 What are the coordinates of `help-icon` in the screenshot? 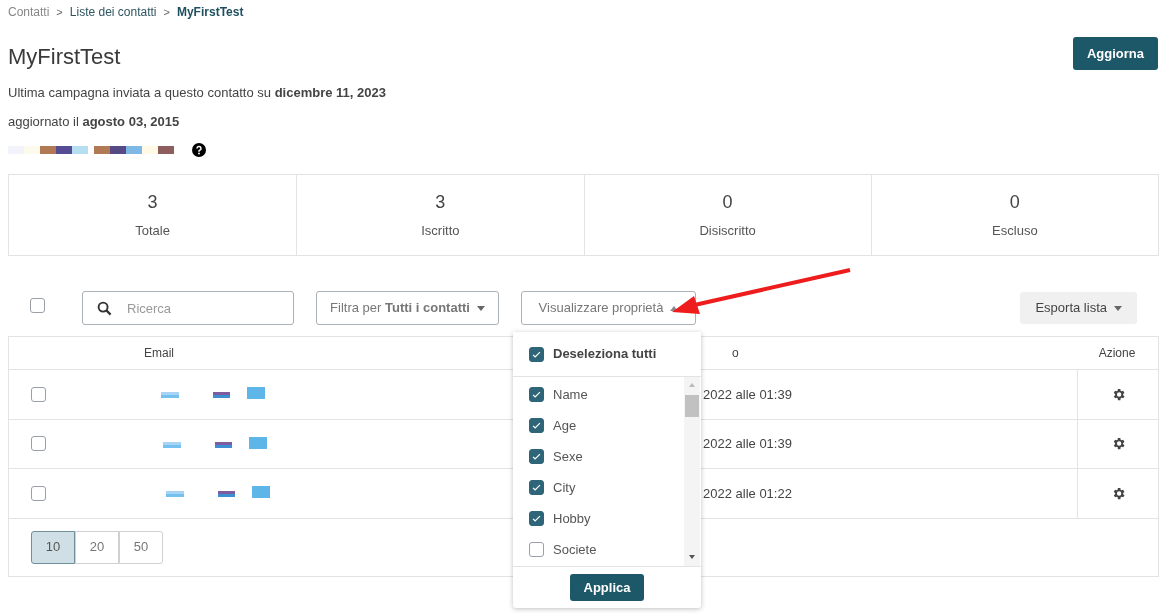 It's located at (199, 150).